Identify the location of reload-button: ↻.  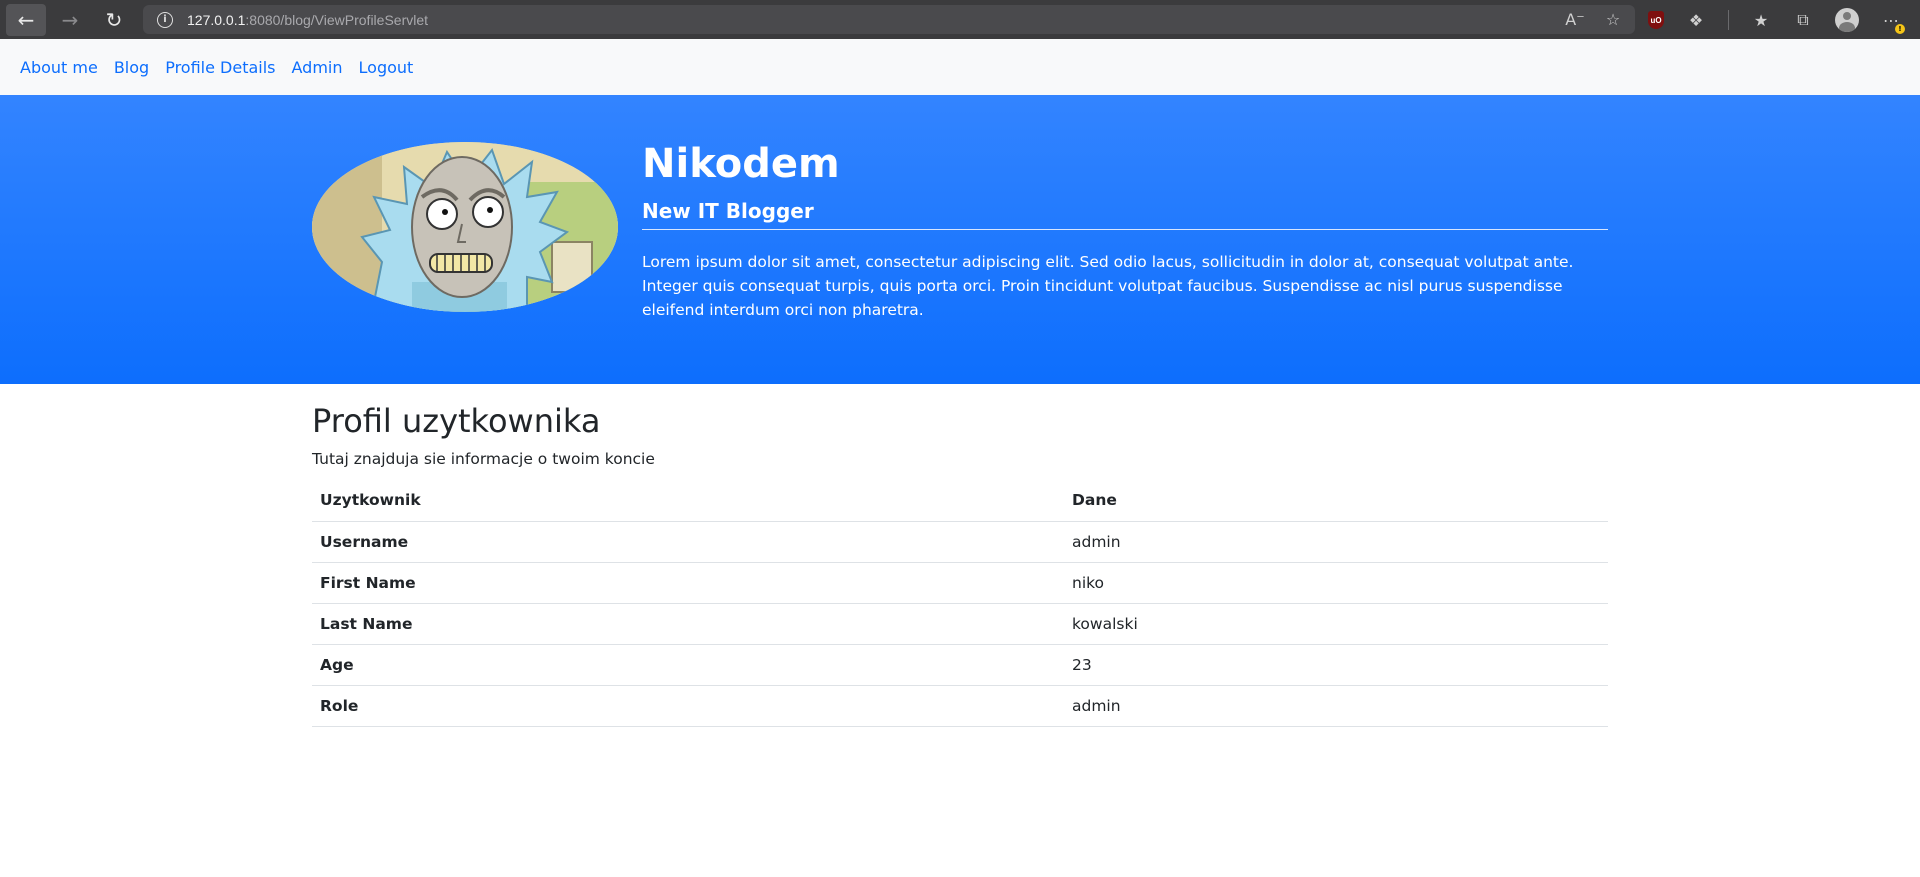
(114, 20).